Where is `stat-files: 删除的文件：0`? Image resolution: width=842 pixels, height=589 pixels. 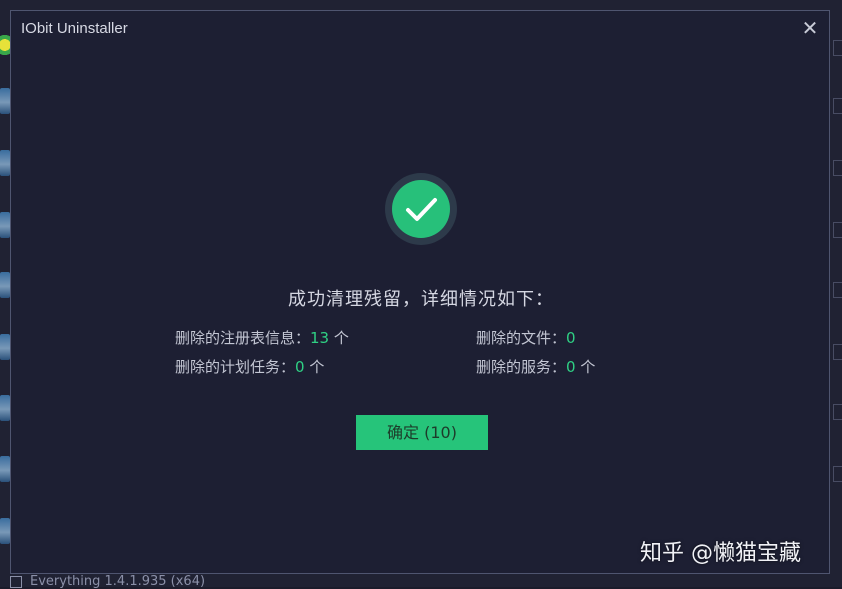 stat-files: 删除的文件：0 is located at coordinates (526, 337).